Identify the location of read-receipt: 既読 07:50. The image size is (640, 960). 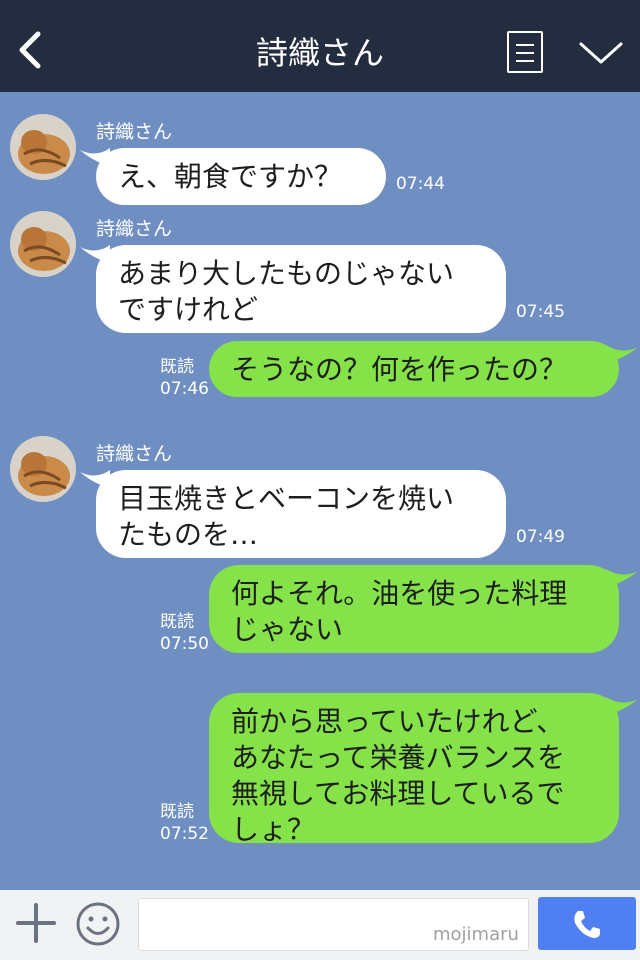
(184, 633).